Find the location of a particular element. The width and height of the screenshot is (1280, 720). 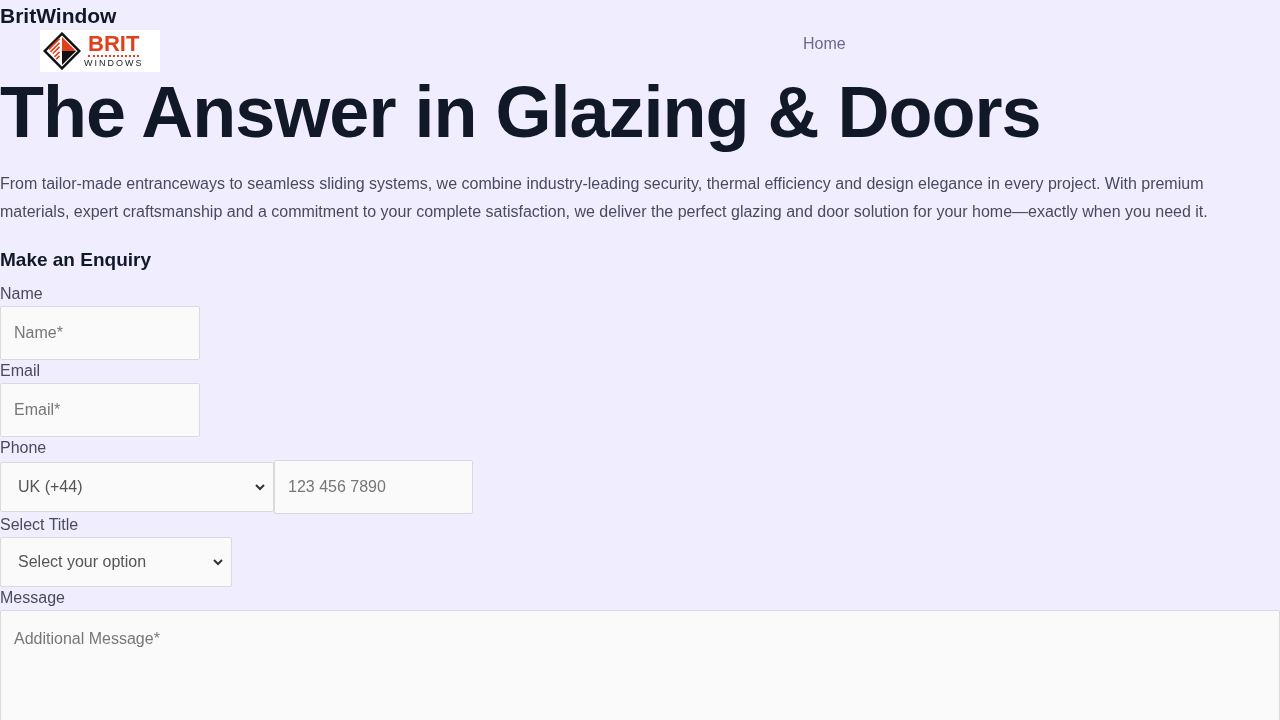

field-label: Name is located at coordinates (21, 294).